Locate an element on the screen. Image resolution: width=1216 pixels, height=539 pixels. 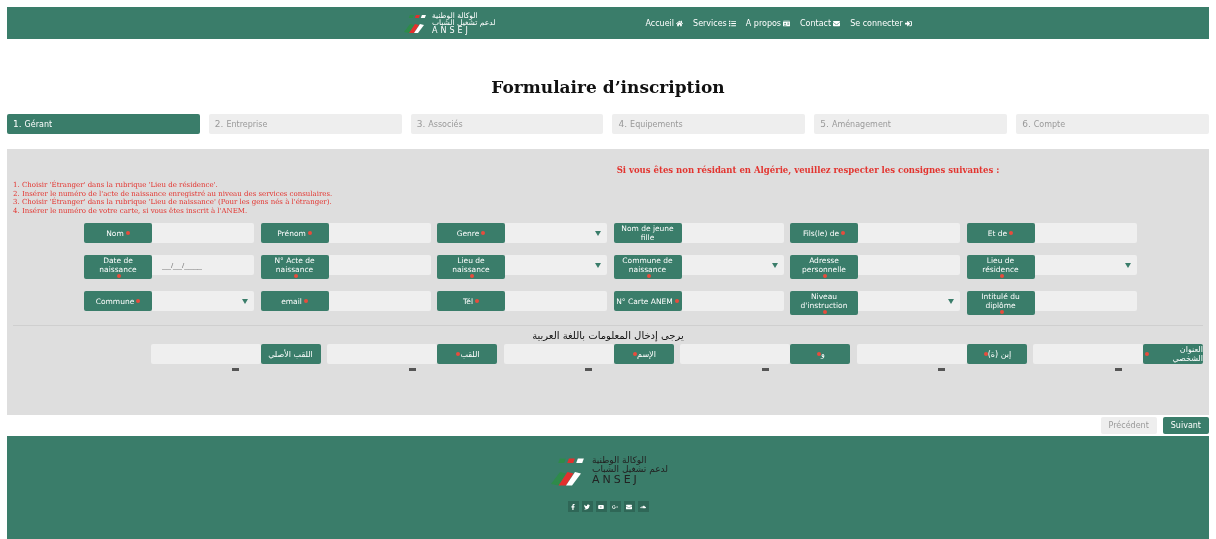
field-label: إبن (ة) is located at coordinates (999, 354).